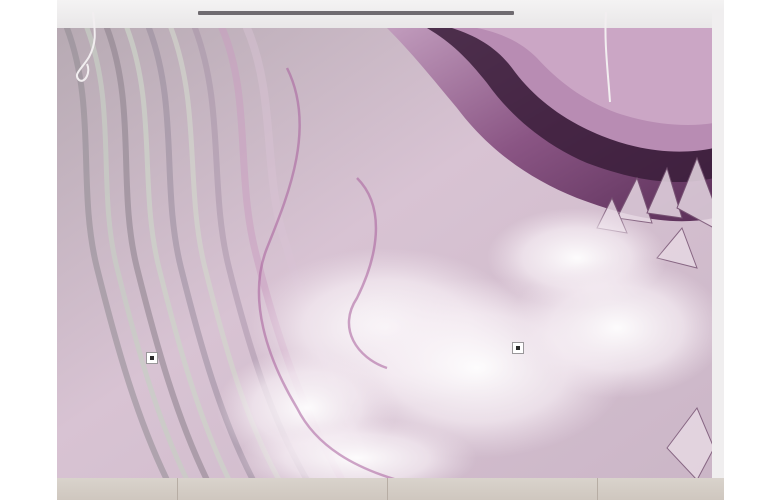  What do you see at coordinates (607, 57) in the screenshot?
I see `right-hanging-wire` at bounding box center [607, 57].